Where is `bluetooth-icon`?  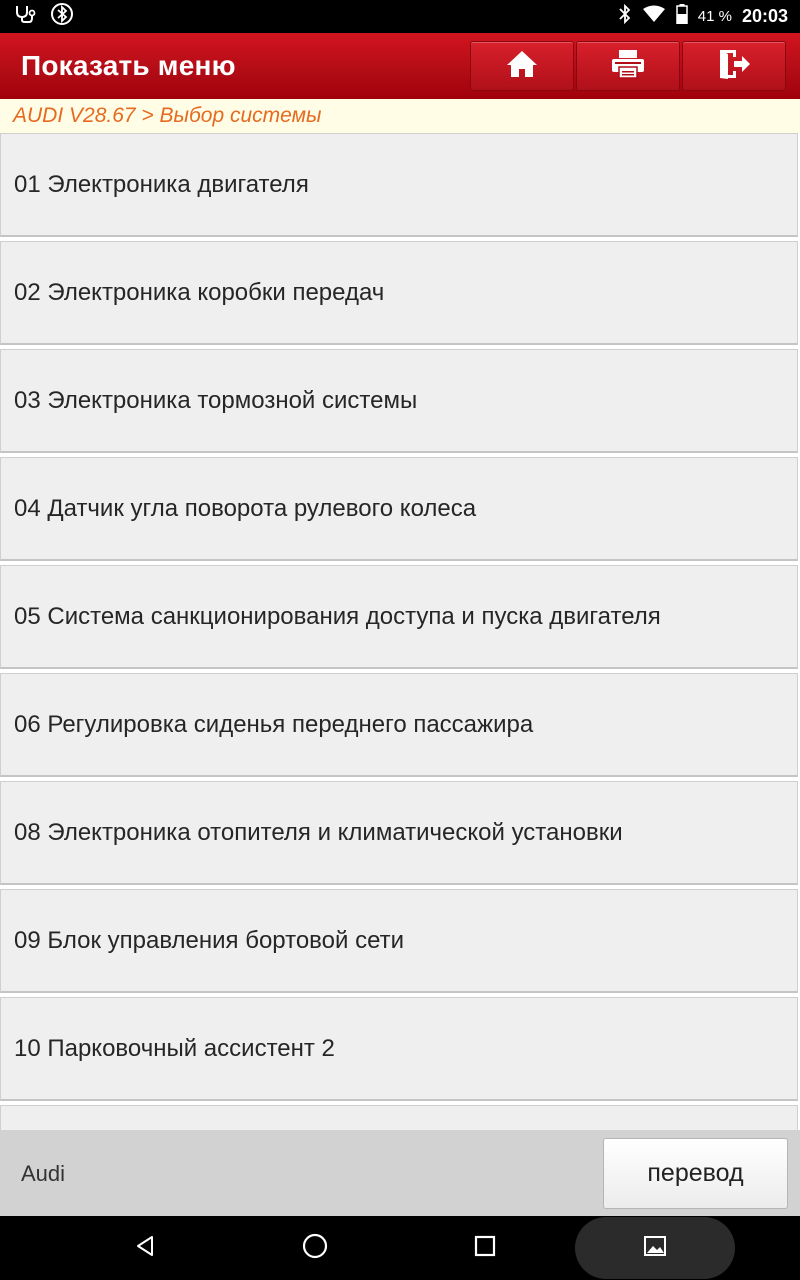 bluetooth-icon is located at coordinates (625, 16).